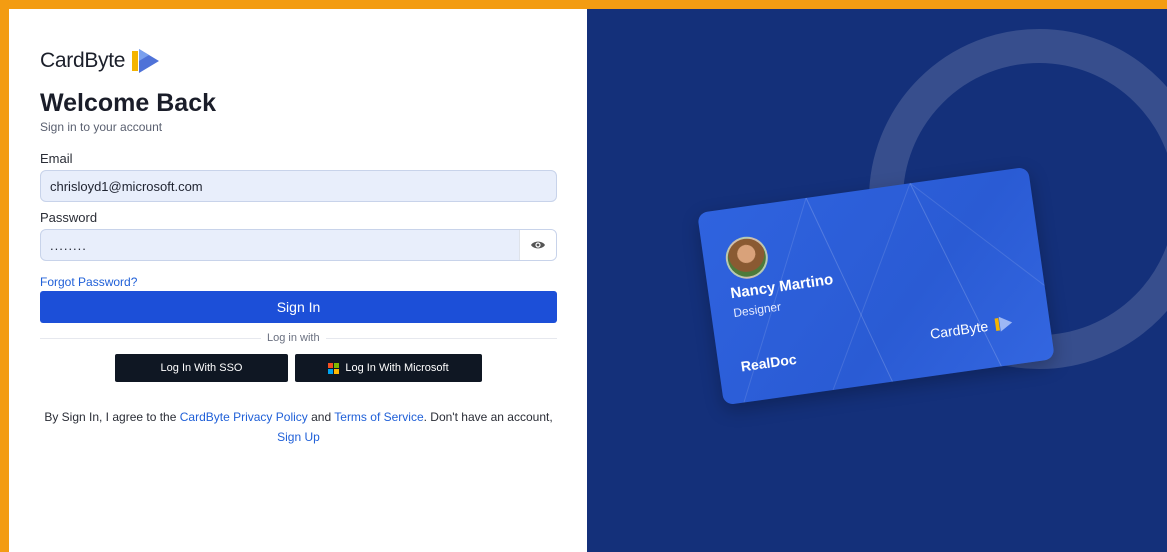 The image size is (1167, 552). Describe the element at coordinates (69, 217) in the screenshot. I see `password-label: Password` at that location.